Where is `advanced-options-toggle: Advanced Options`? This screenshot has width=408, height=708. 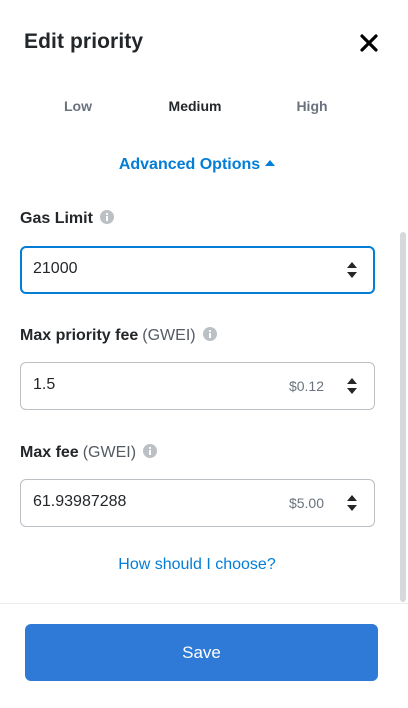 advanced-options-toggle: Advanced Options is located at coordinates (197, 165).